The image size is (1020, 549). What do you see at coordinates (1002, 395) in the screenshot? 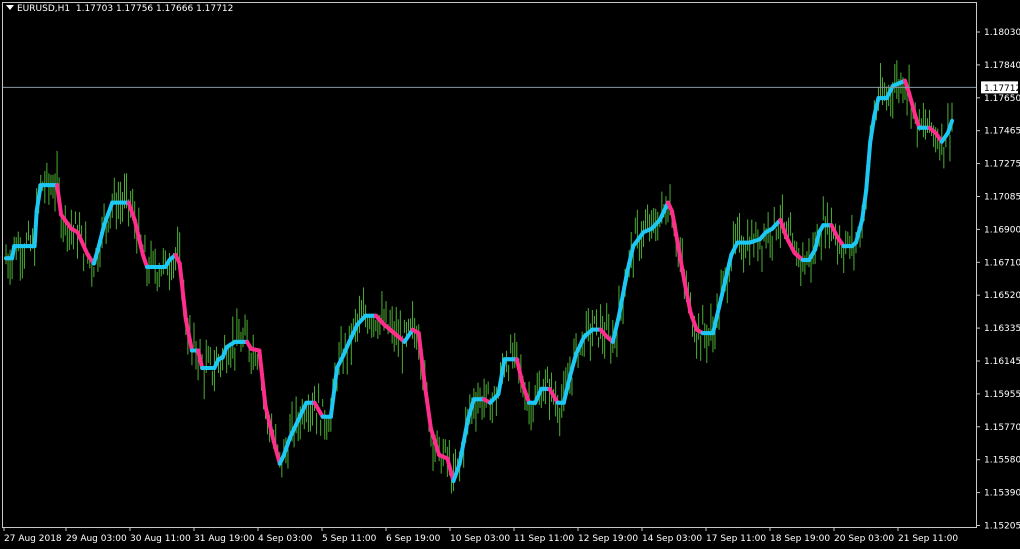
I see `price-tick-label: 1.15955` at bounding box center [1002, 395].